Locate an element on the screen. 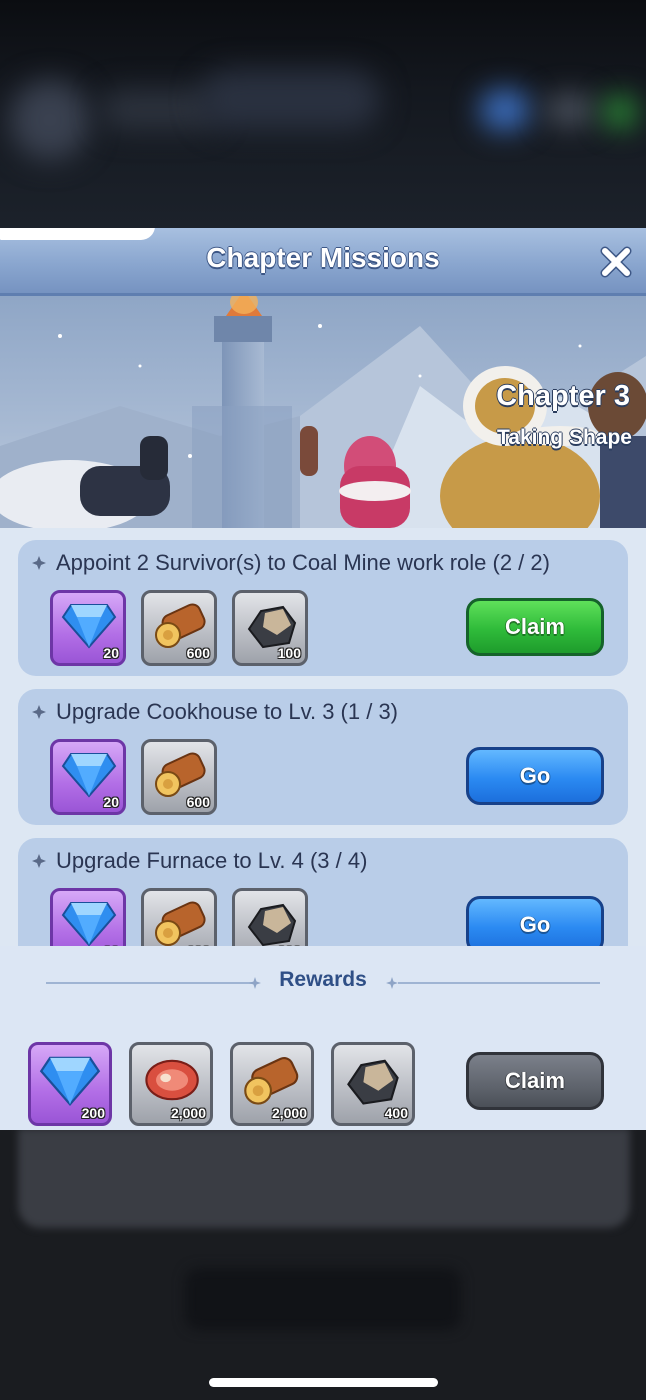  background-blur-card is located at coordinates (324, 1178).